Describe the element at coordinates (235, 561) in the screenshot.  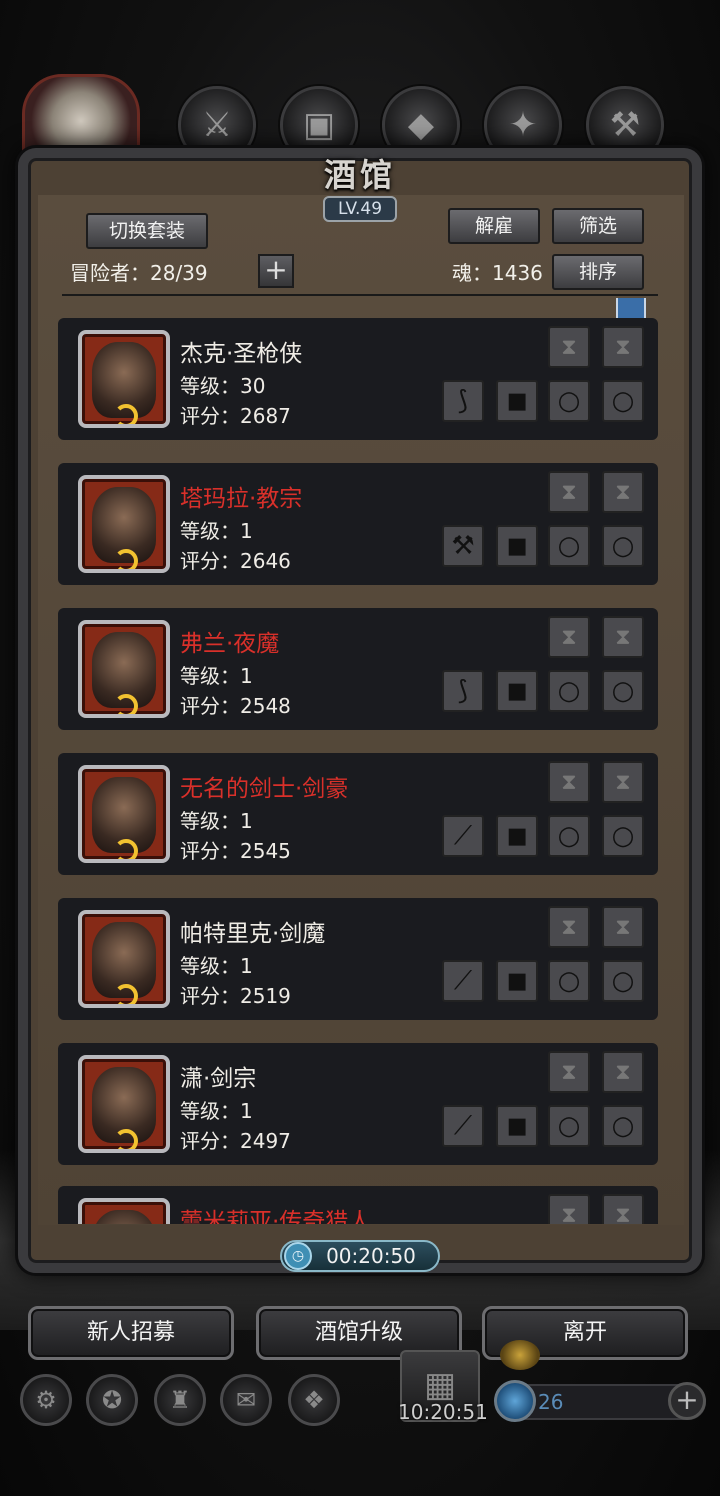
I see `hero-score: 评分：2646` at that location.